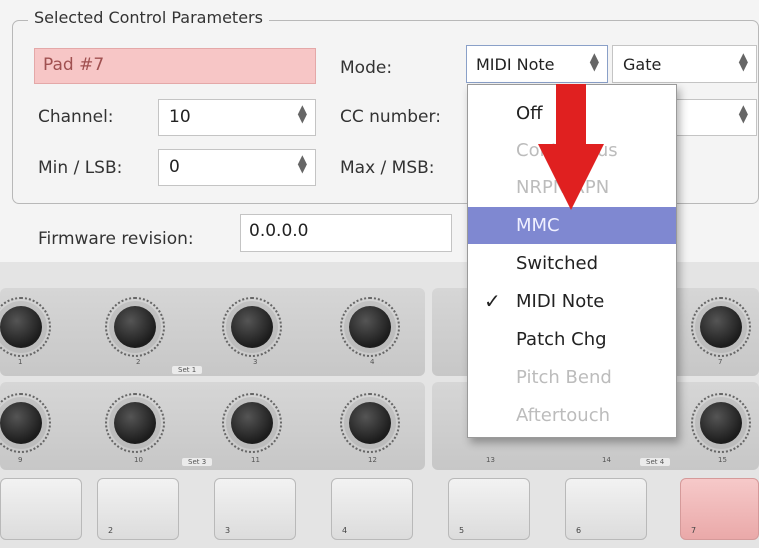 This screenshot has height=548, width=759. I want to click on pad-4: 4, so click(372, 509).